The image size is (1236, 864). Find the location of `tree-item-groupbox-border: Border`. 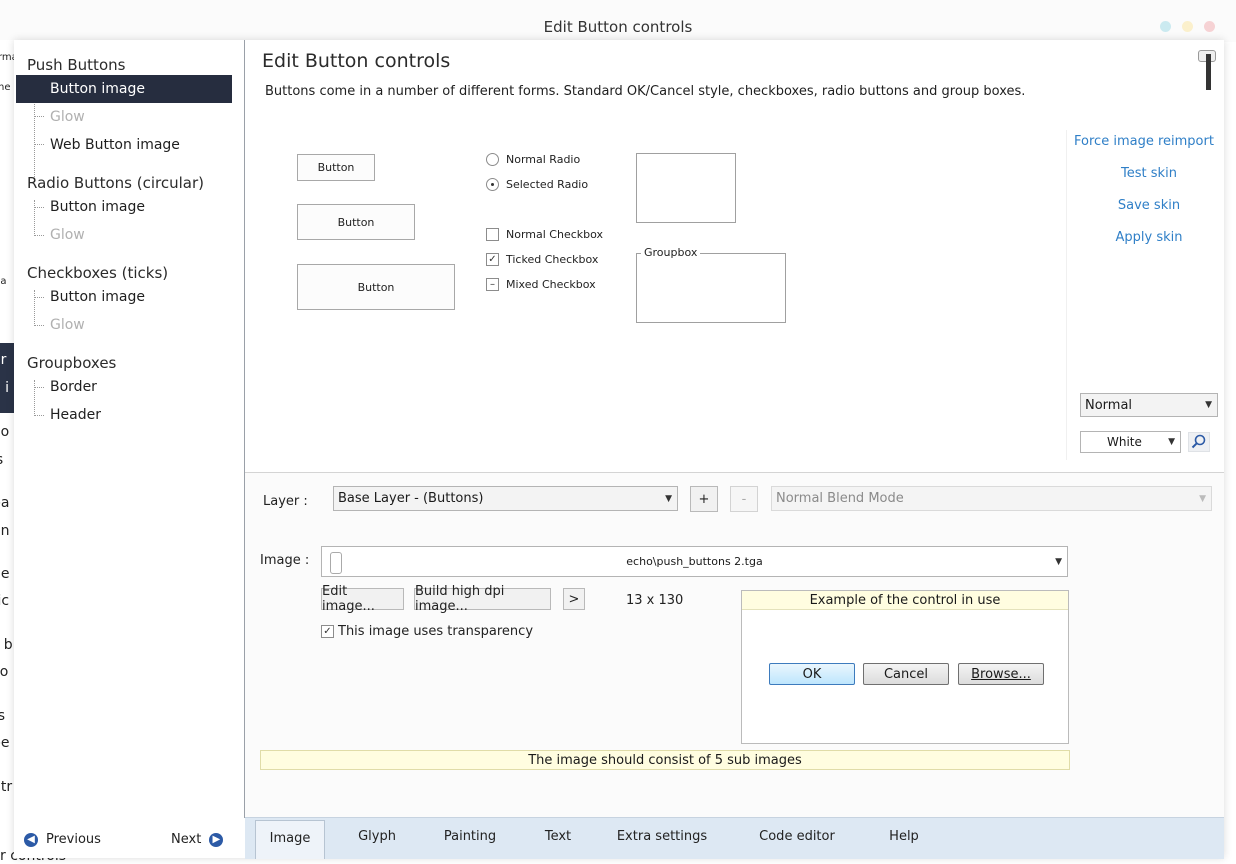

tree-item-groupbox-border: Border is located at coordinates (124, 387).